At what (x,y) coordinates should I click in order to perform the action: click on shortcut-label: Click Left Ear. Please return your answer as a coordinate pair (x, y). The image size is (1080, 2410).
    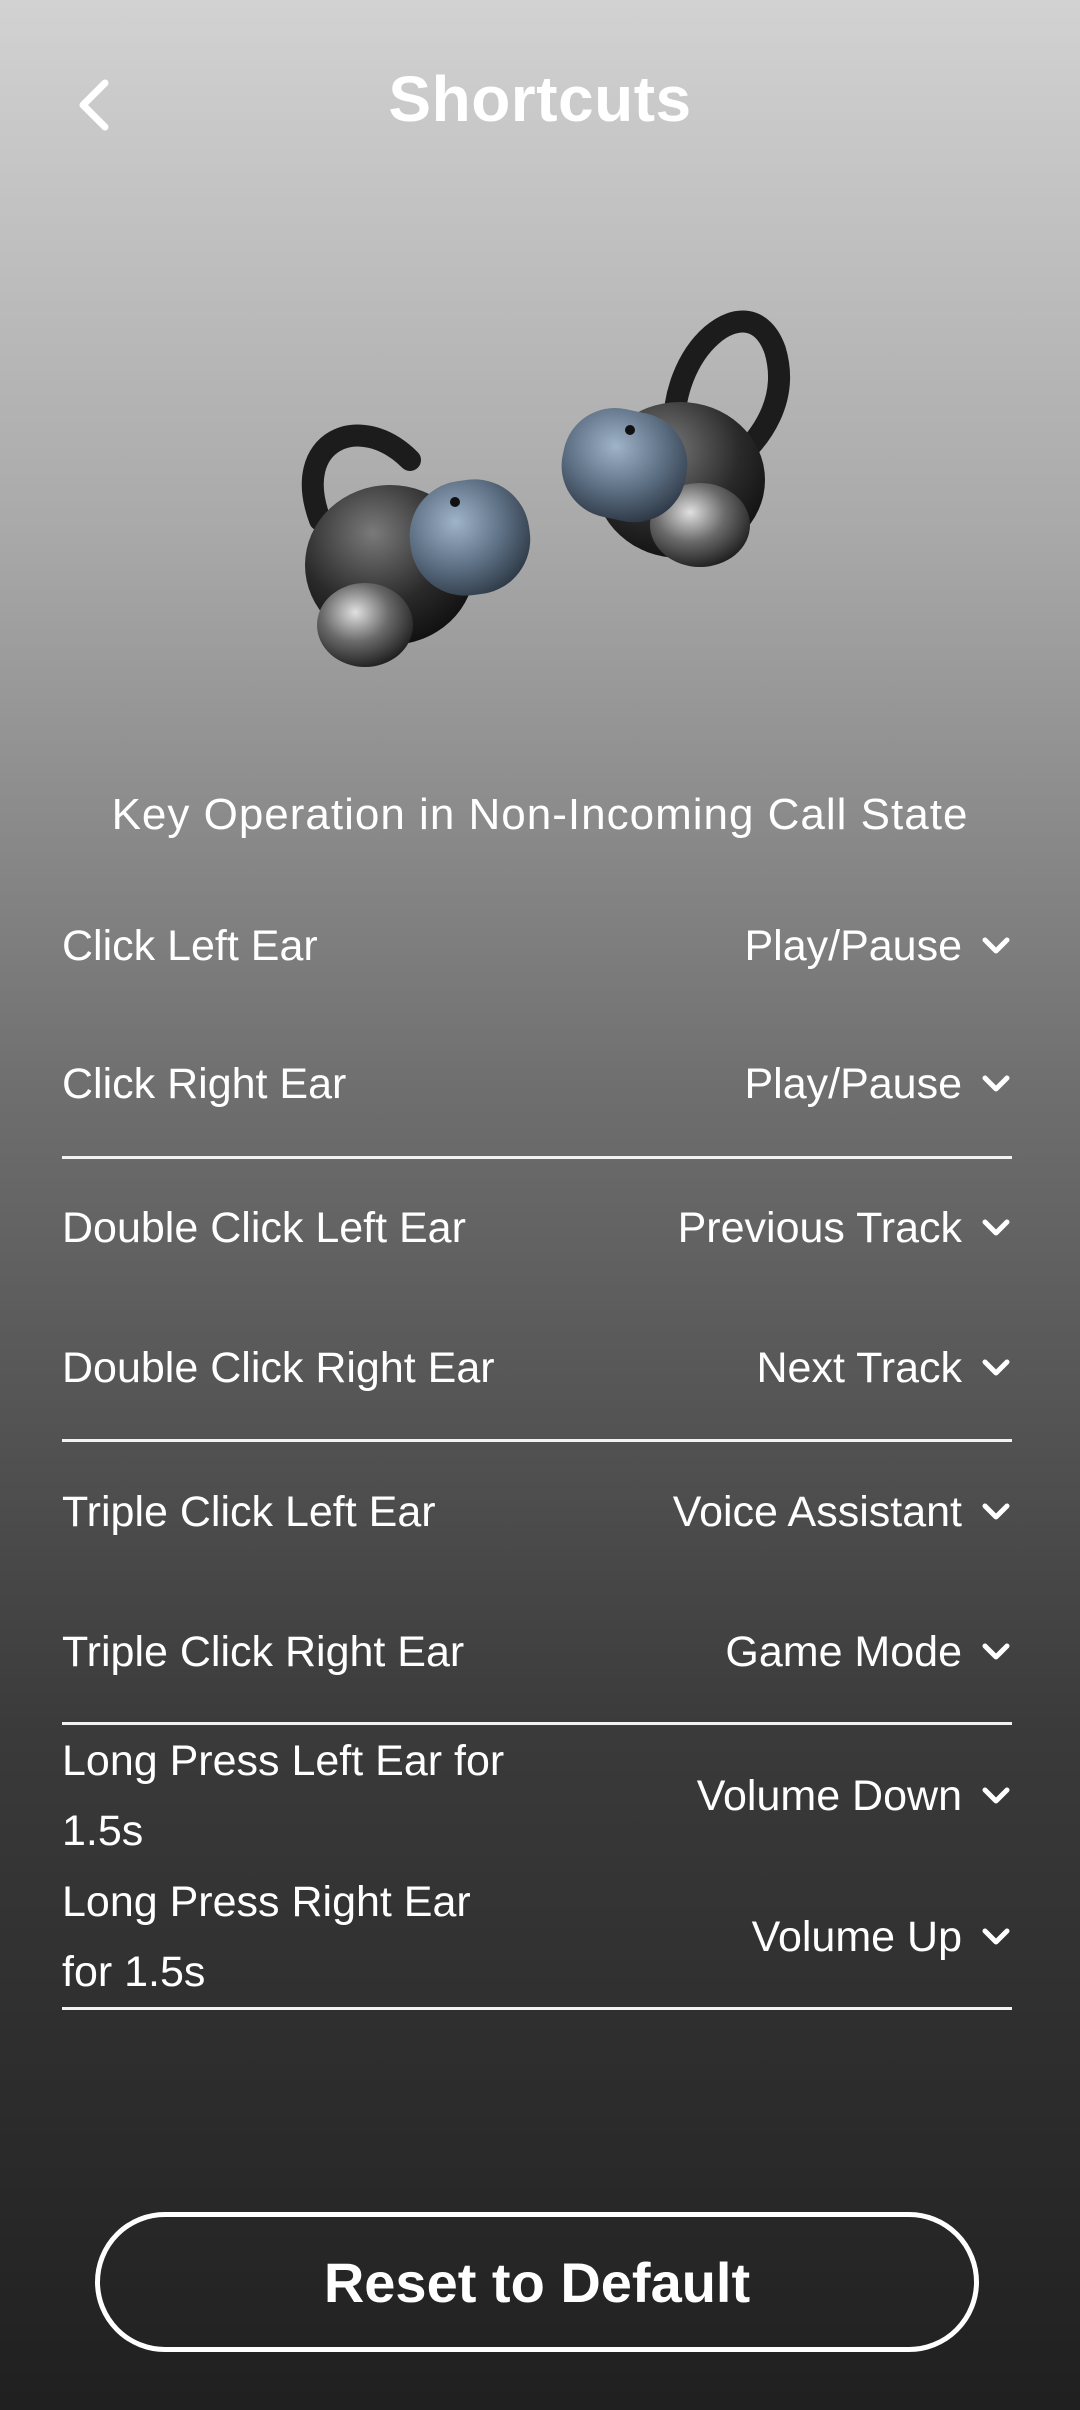
    Looking at the image, I should click on (190, 946).